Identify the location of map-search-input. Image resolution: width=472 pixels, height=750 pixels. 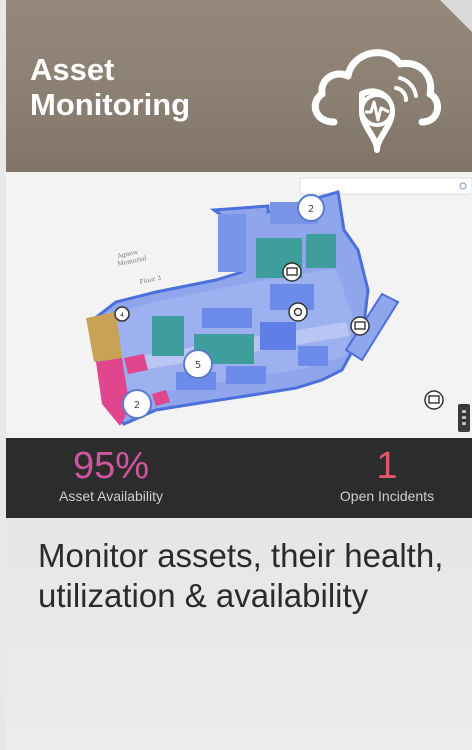
(385, 186).